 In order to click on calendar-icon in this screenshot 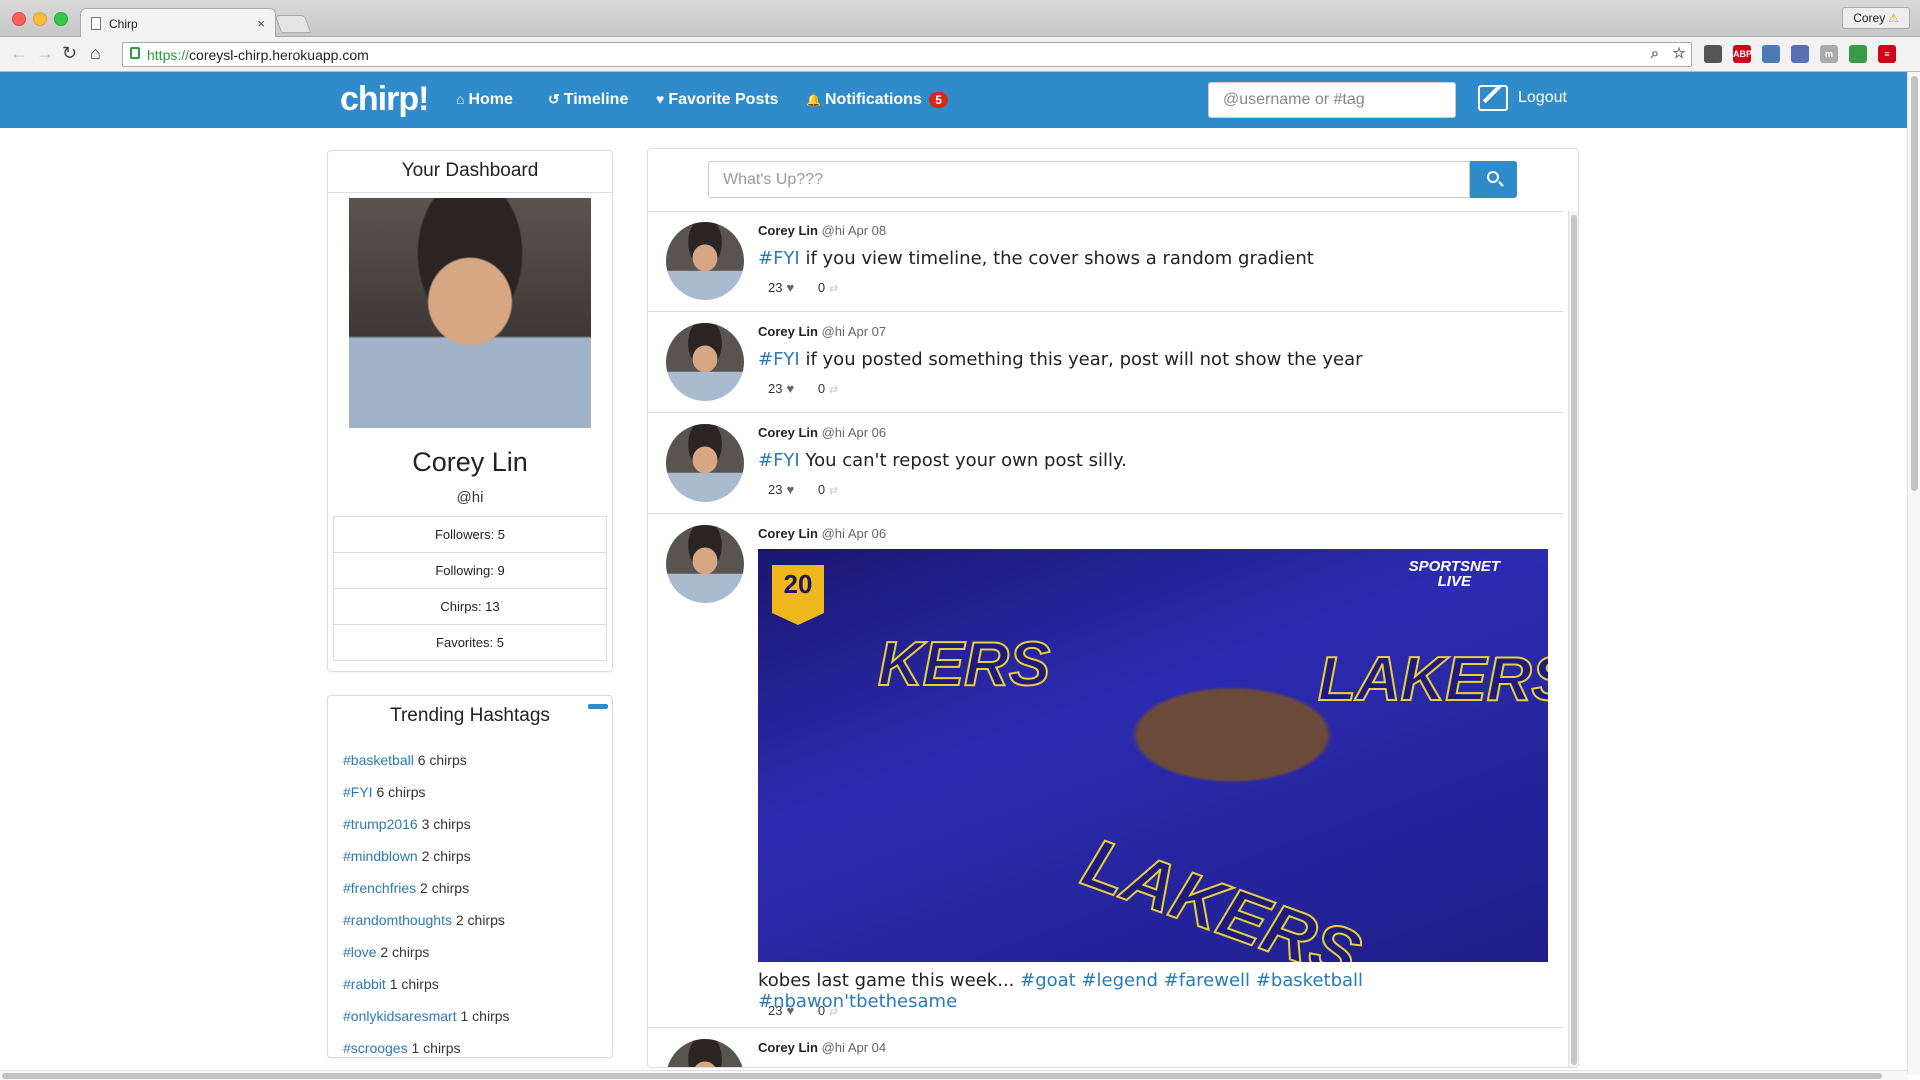, I will do `click(1800, 54)`.